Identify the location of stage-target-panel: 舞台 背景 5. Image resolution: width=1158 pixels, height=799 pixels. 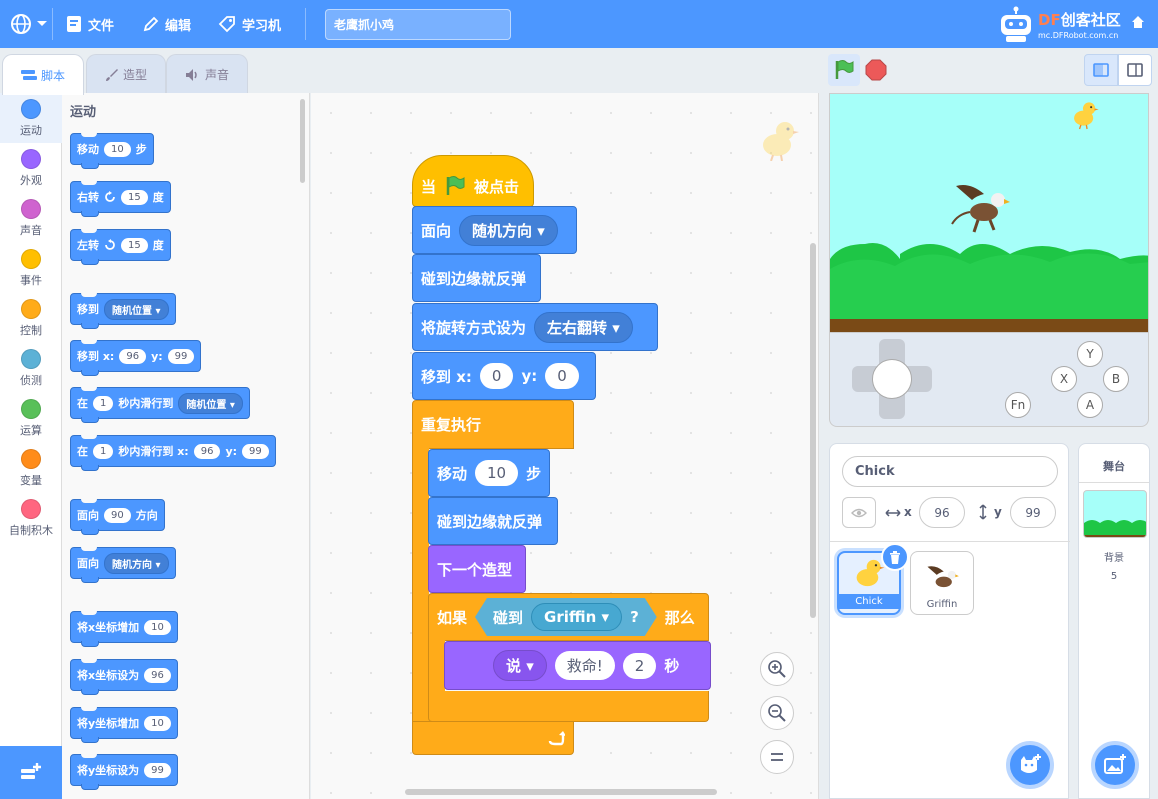
(1114, 621).